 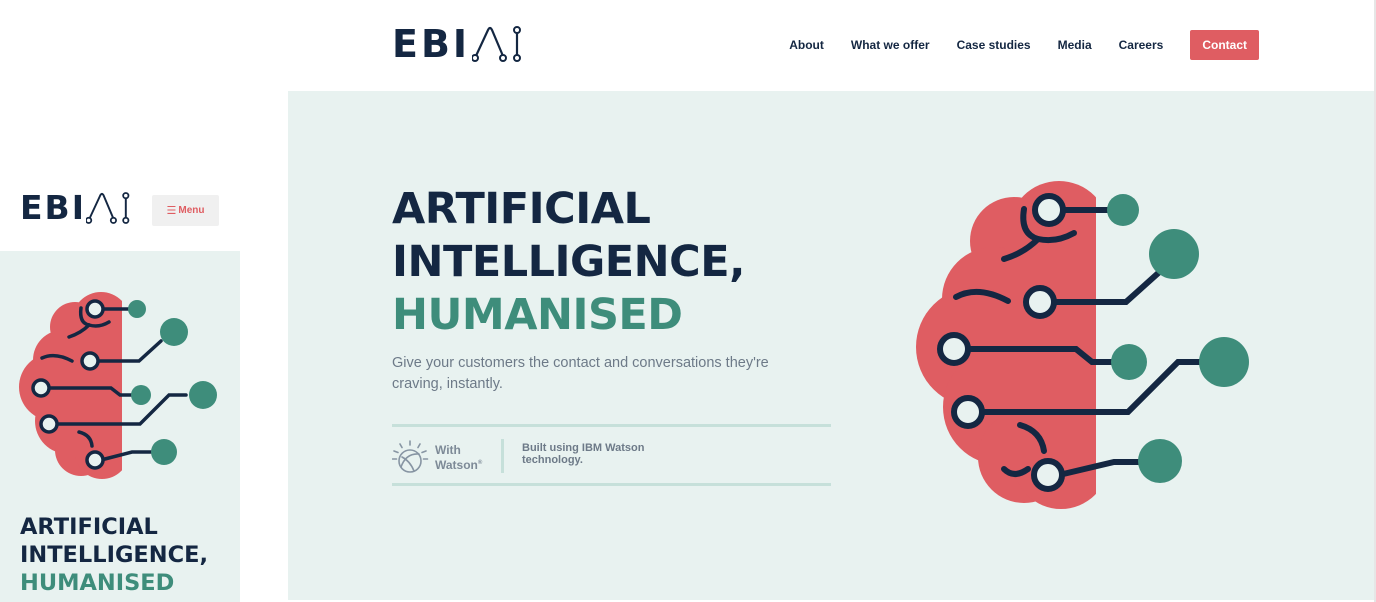 I want to click on mobile-menu-label: Menu, so click(x=191, y=210).